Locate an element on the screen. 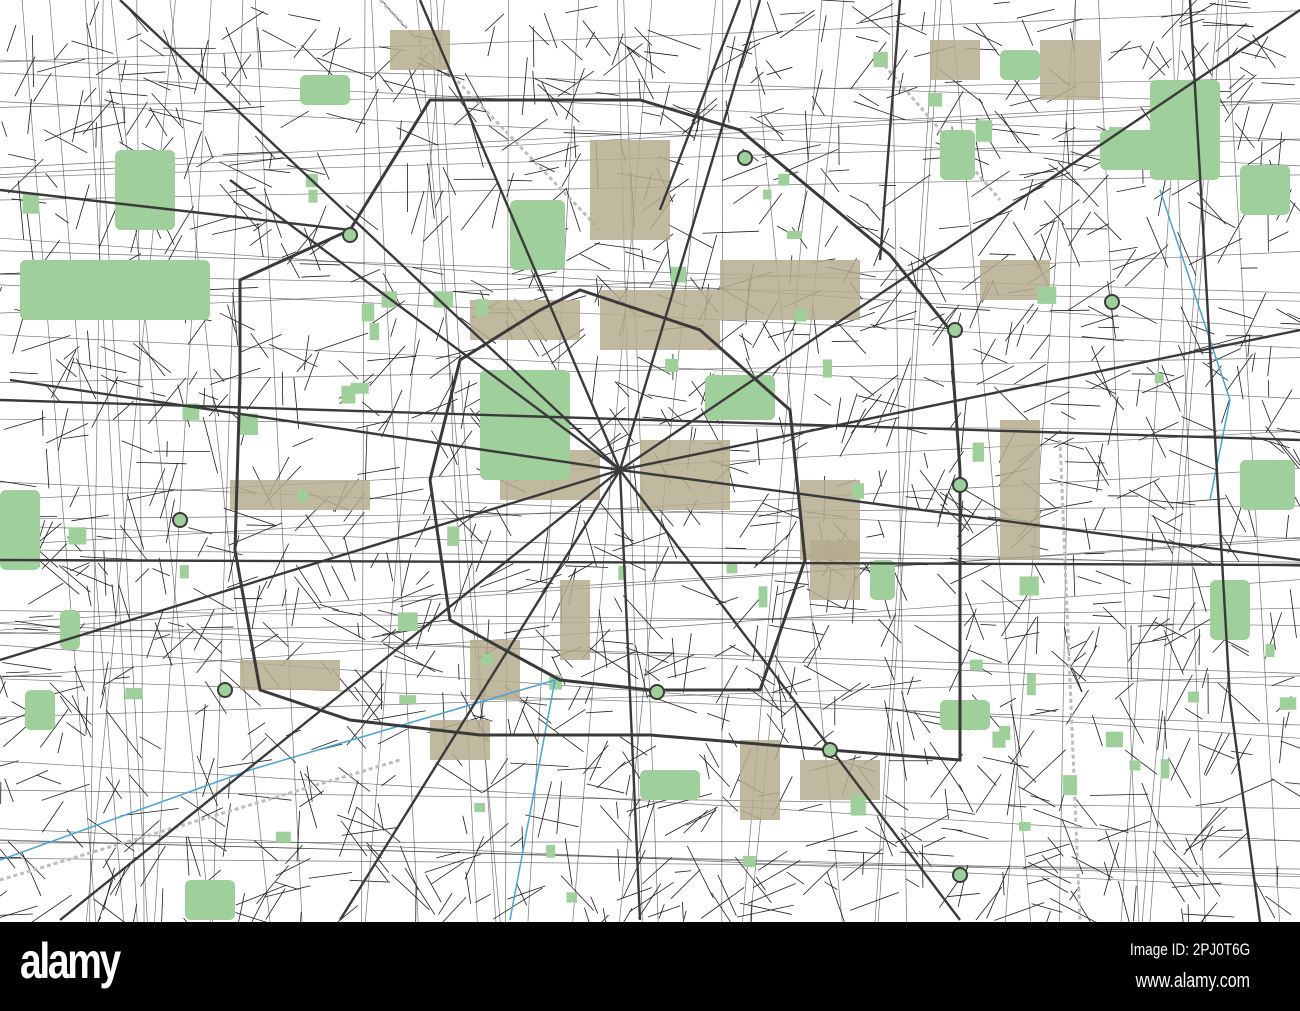 This screenshot has width=1300, height=1011. website-url: www.alamy.com is located at coordinates (1192, 981).